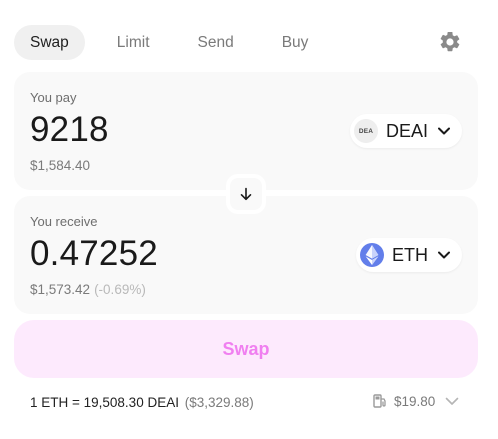  Describe the element at coordinates (450, 42) in the screenshot. I see `gear-icon` at that location.